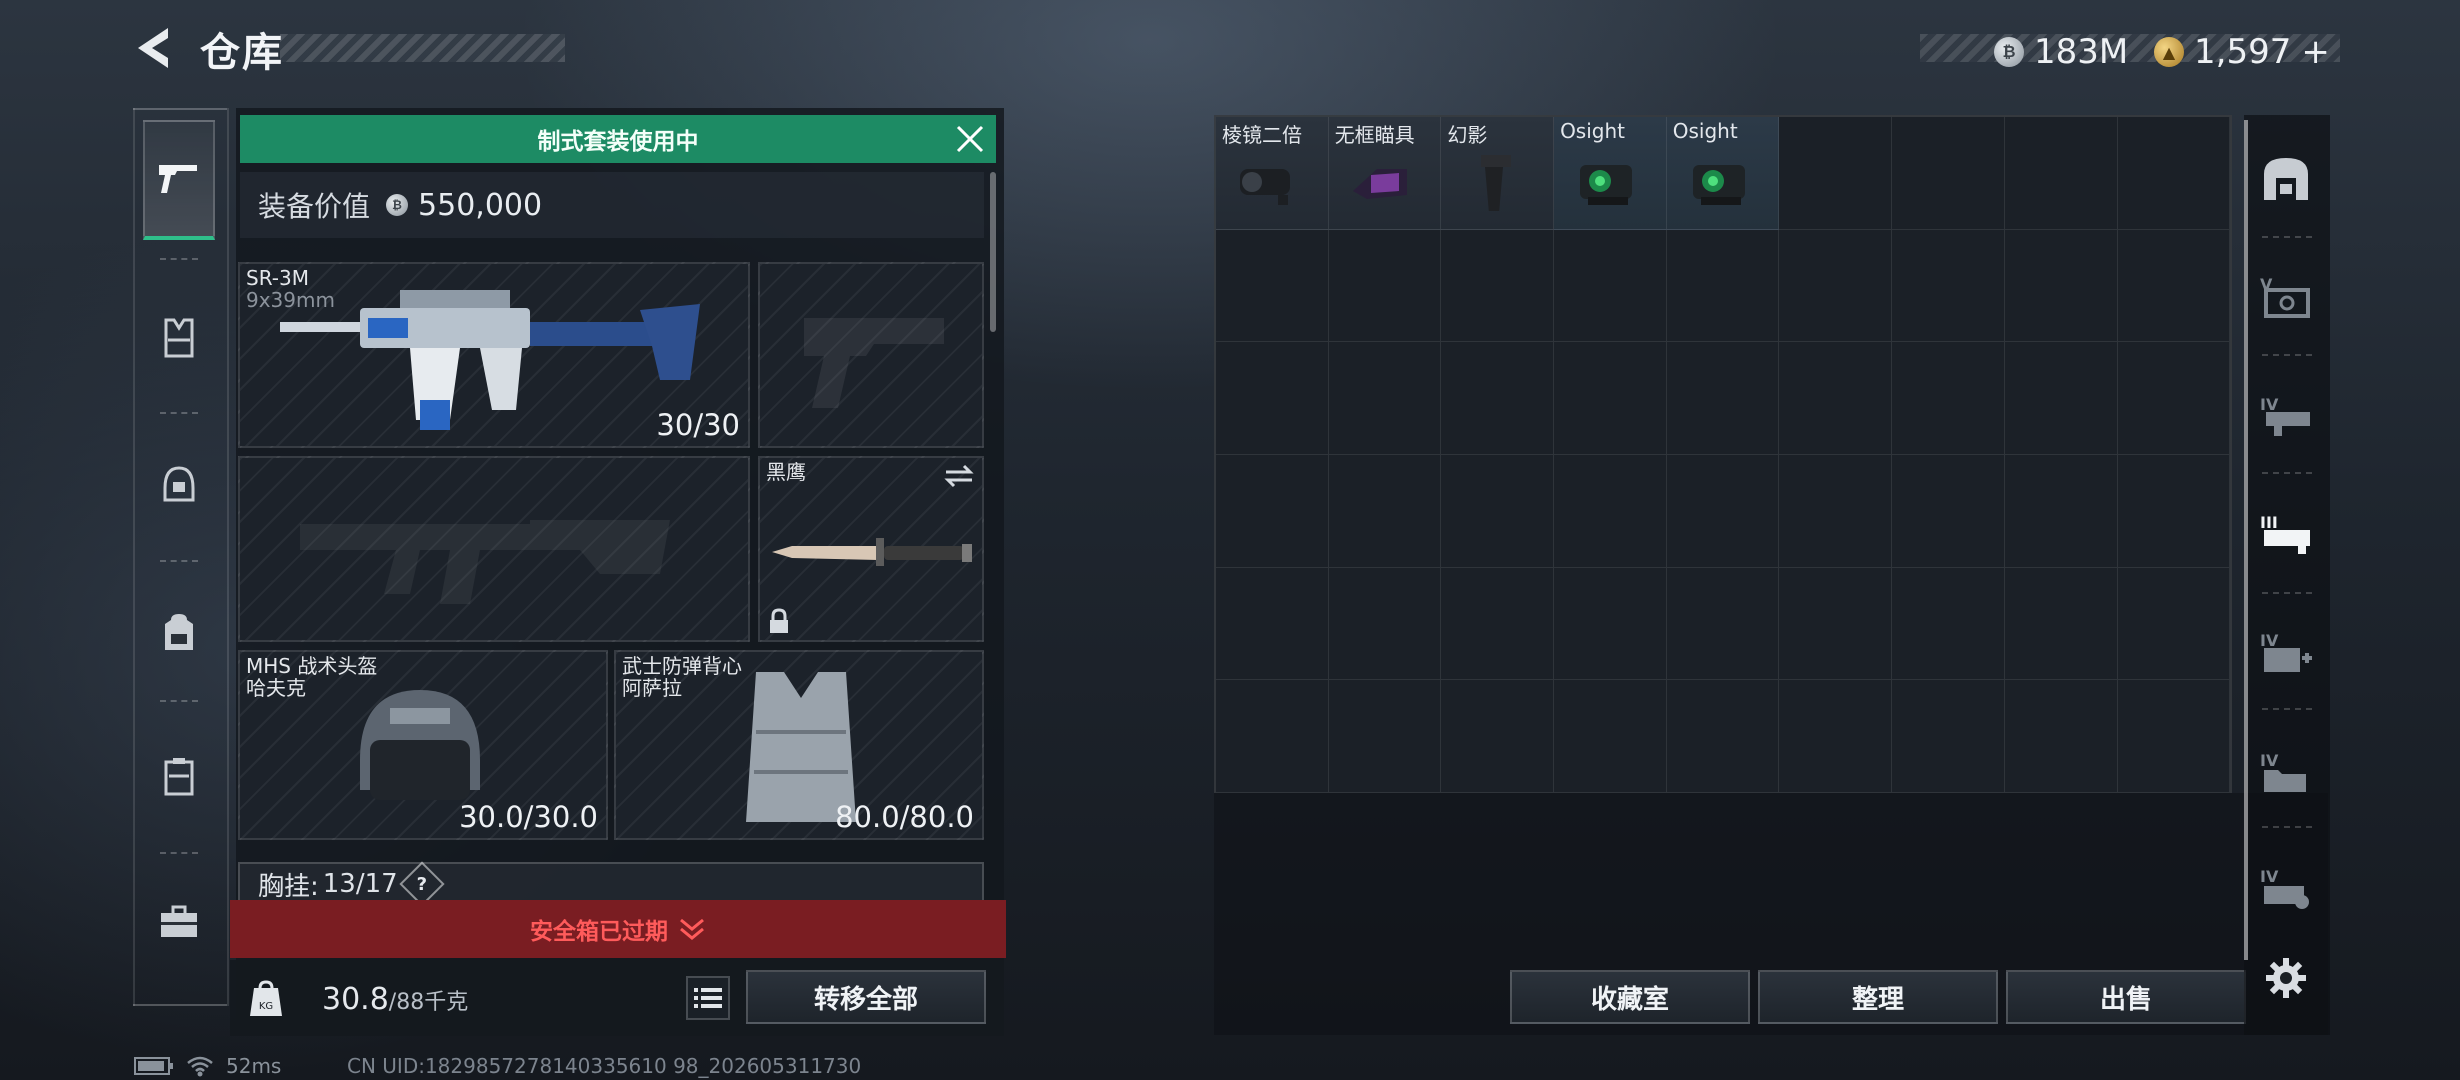  I want to click on banner-text: 制式套装使用中, so click(618, 142).